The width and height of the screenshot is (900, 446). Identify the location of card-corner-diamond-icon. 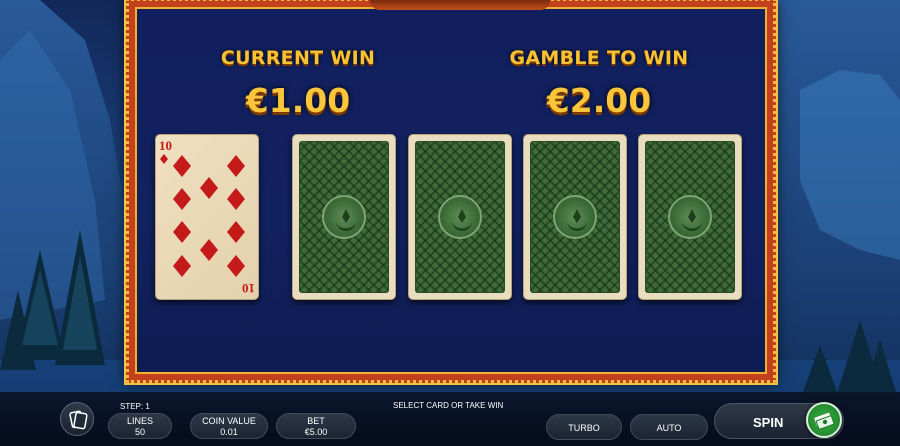
(164, 159).